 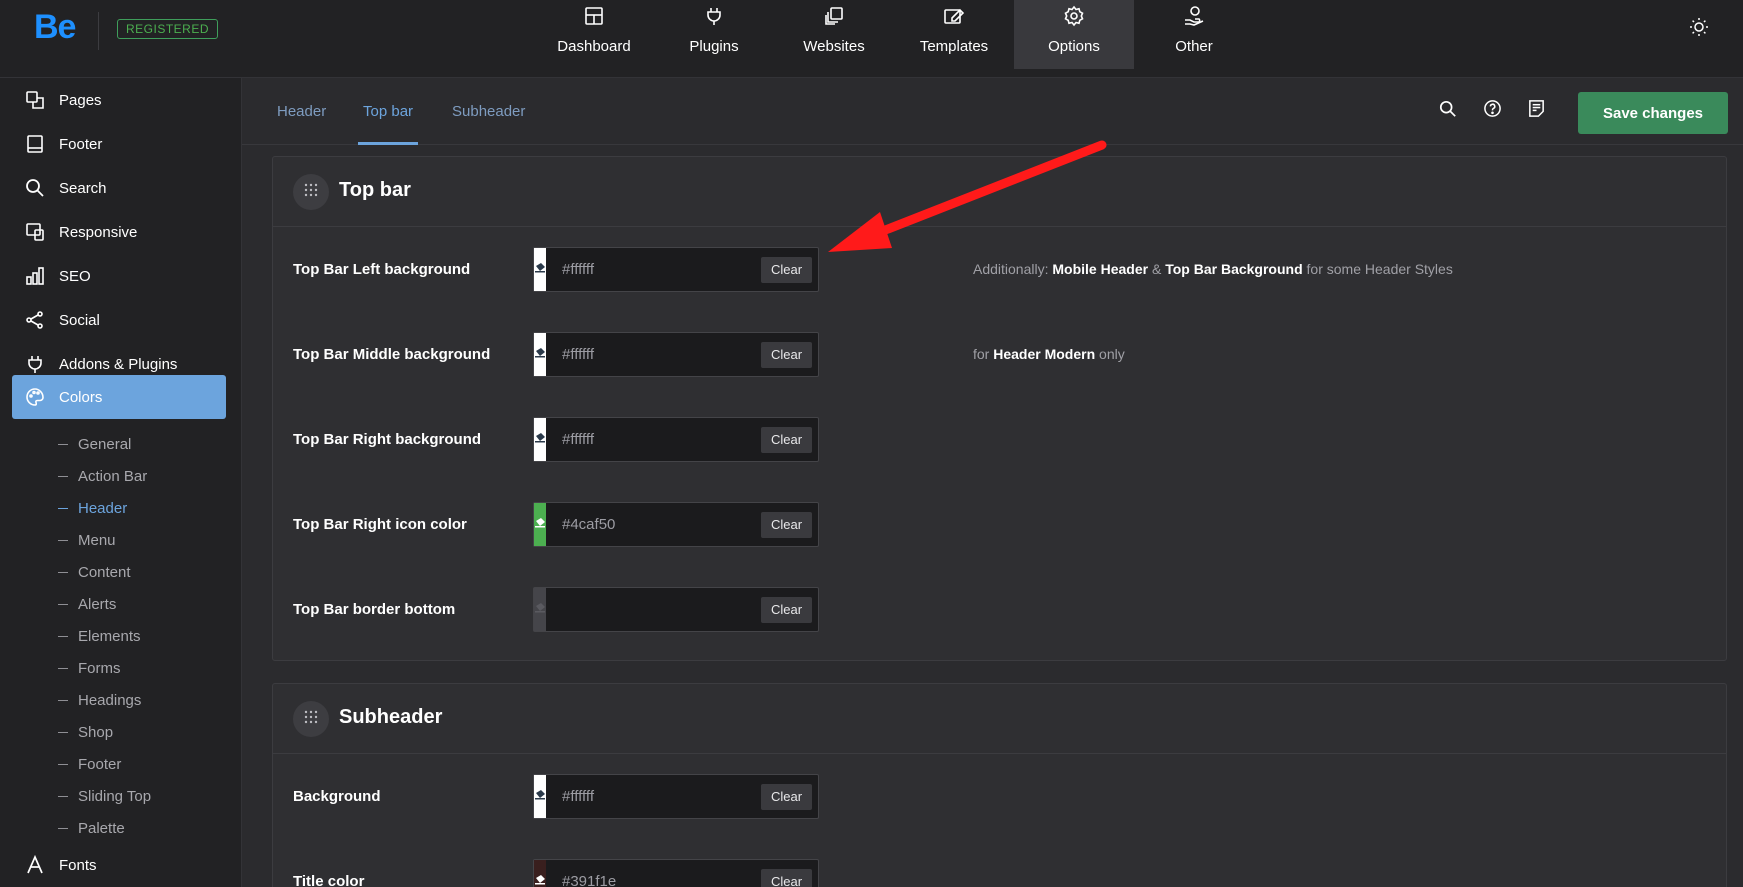 What do you see at coordinates (301, 111) in the screenshot?
I see `tab-header: Header` at bounding box center [301, 111].